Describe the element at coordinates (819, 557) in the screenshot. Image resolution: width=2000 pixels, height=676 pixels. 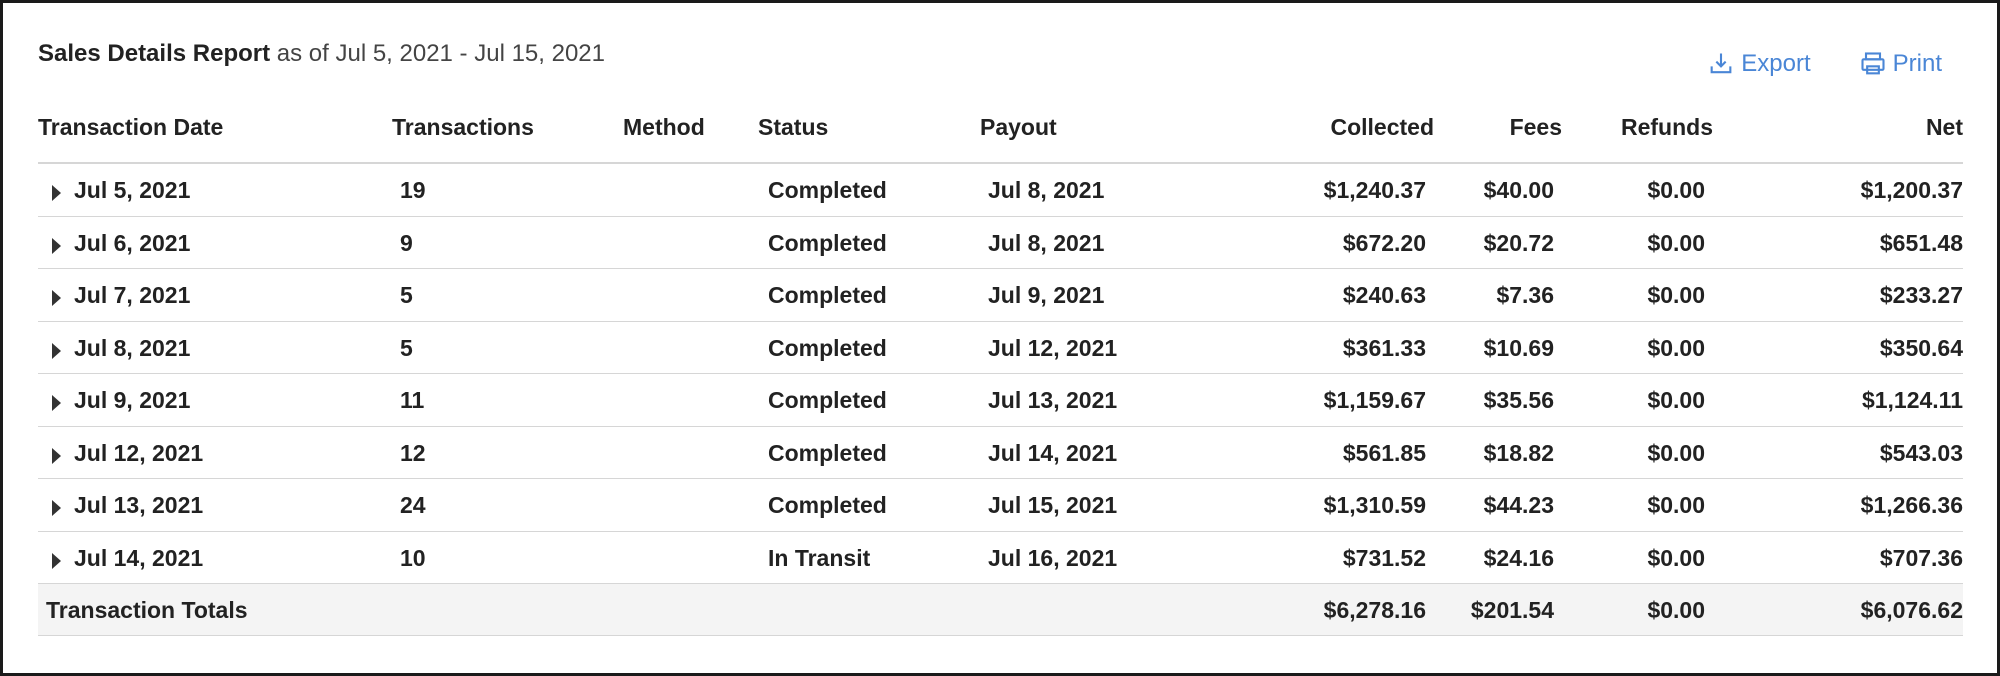
I see `cell-status: In Transit` at that location.